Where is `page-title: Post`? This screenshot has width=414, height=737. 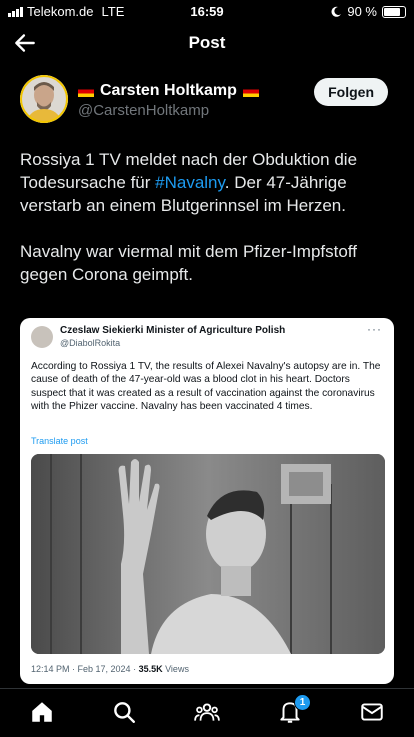 page-title: Post is located at coordinates (207, 42).